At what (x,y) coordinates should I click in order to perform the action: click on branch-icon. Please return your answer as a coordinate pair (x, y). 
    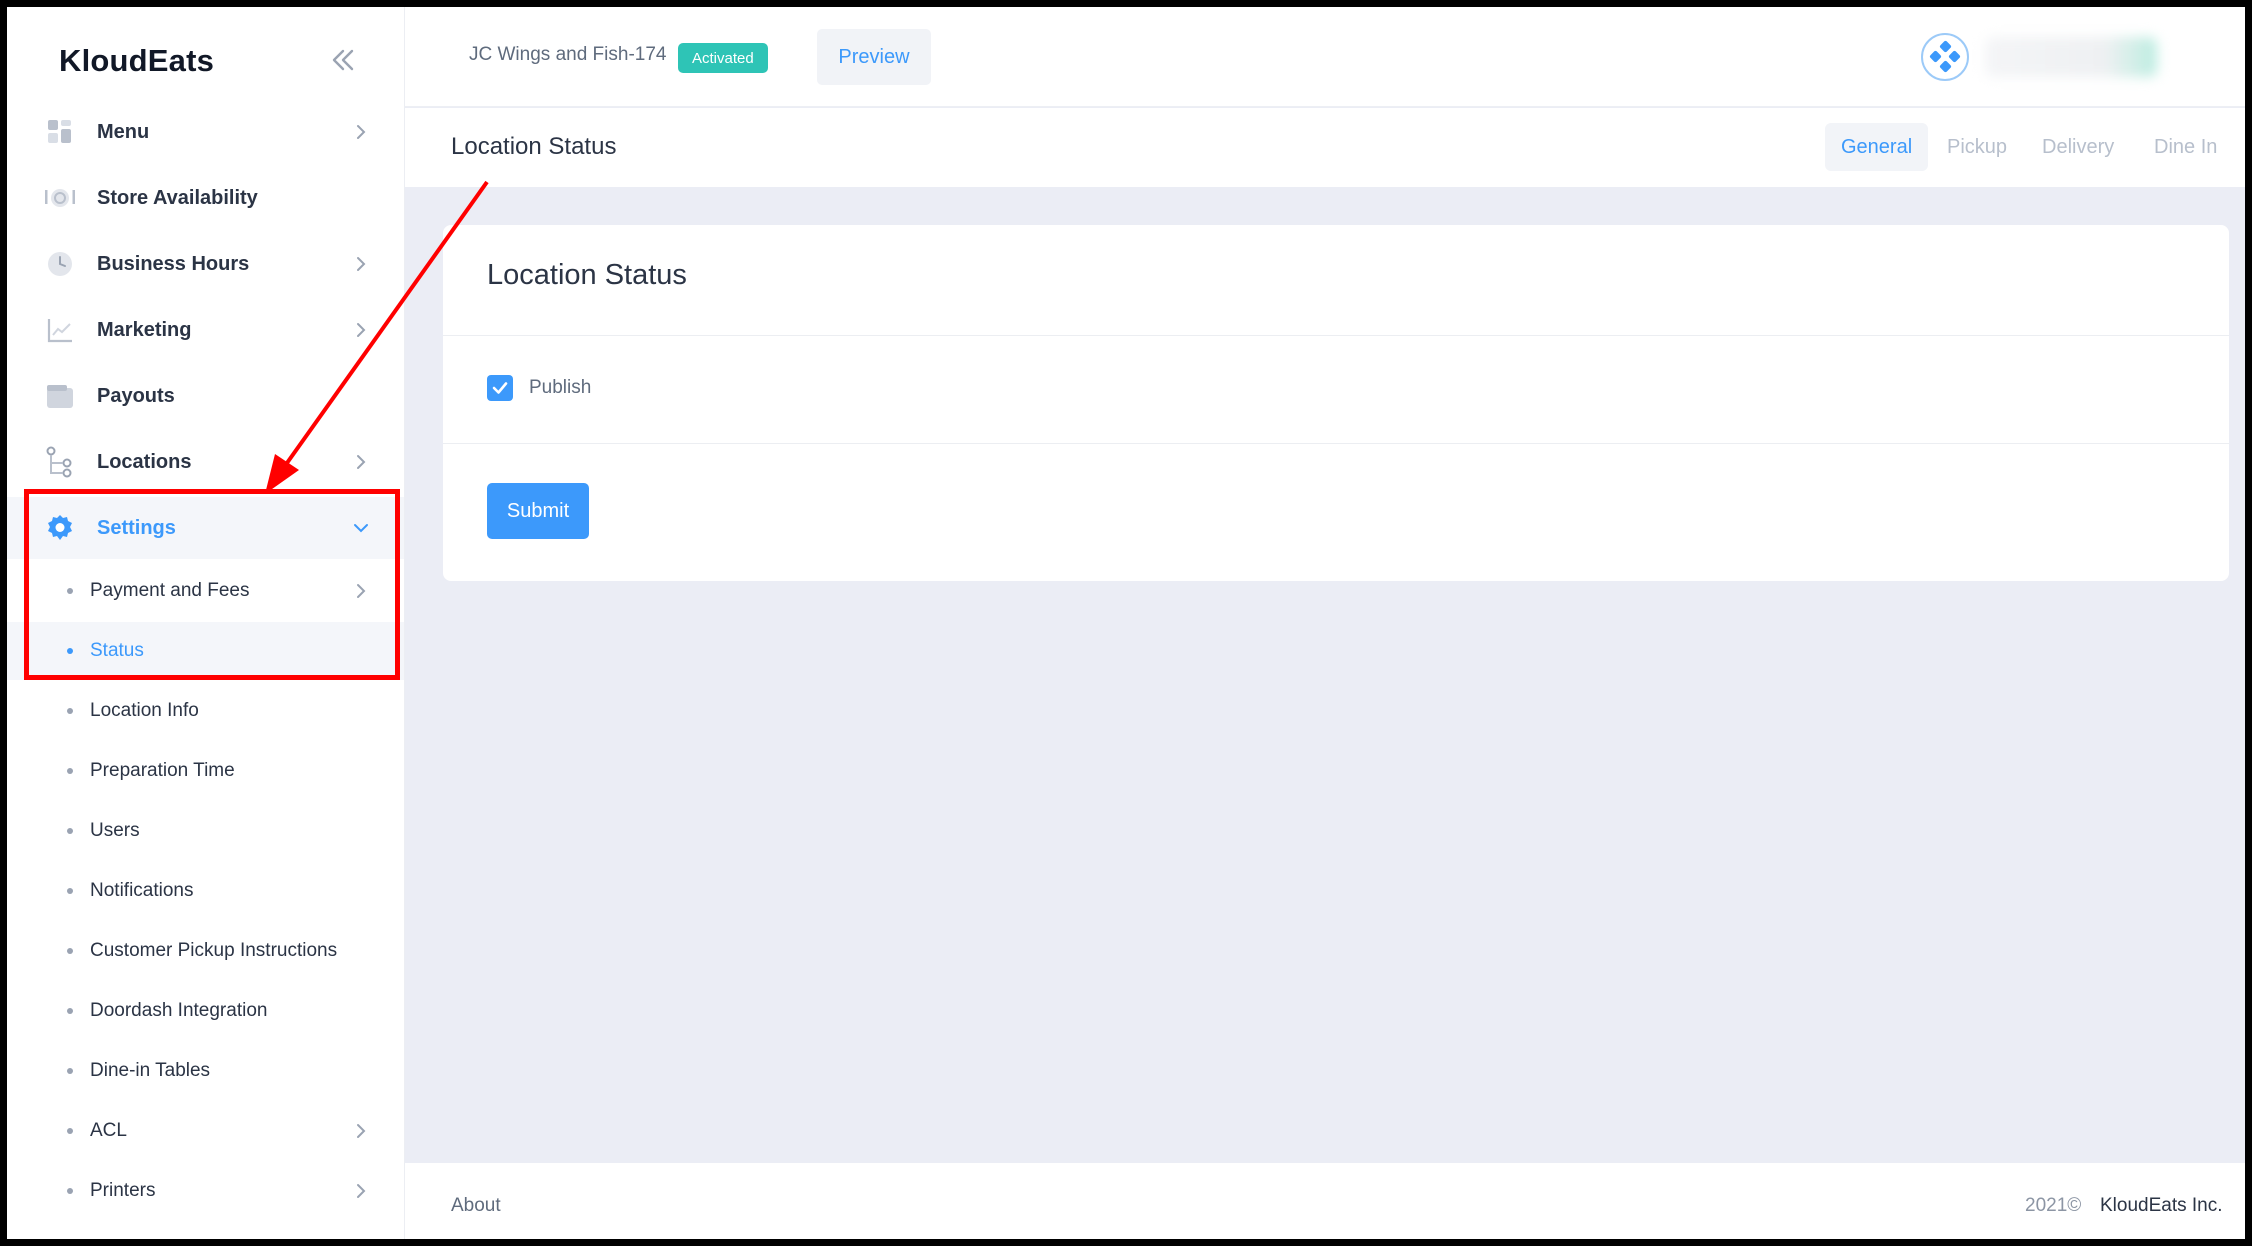
    Looking at the image, I should click on (60, 462).